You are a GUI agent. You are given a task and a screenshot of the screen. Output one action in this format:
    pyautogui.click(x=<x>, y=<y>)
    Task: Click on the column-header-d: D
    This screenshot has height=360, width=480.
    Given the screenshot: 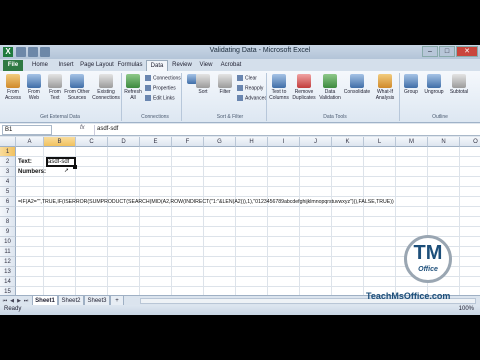 What is the action you would take?
    pyautogui.click(x=124, y=142)
    